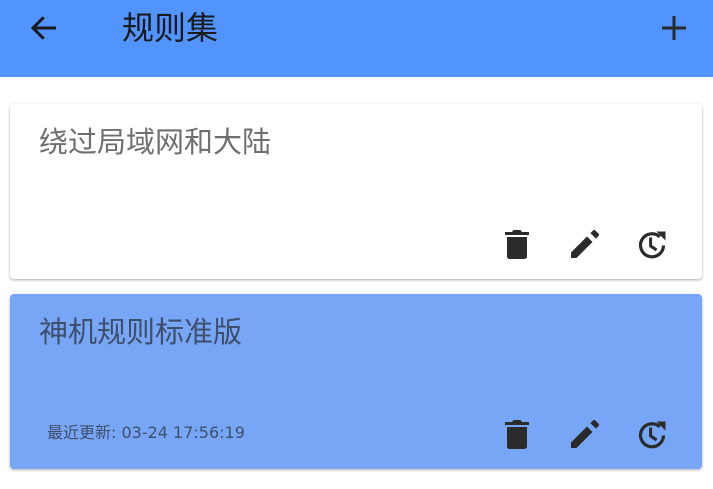 The image size is (713, 489). What do you see at coordinates (141, 332) in the screenshot?
I see `rule-set-name: 神机规则标准版` at bounding box center [141, 332].